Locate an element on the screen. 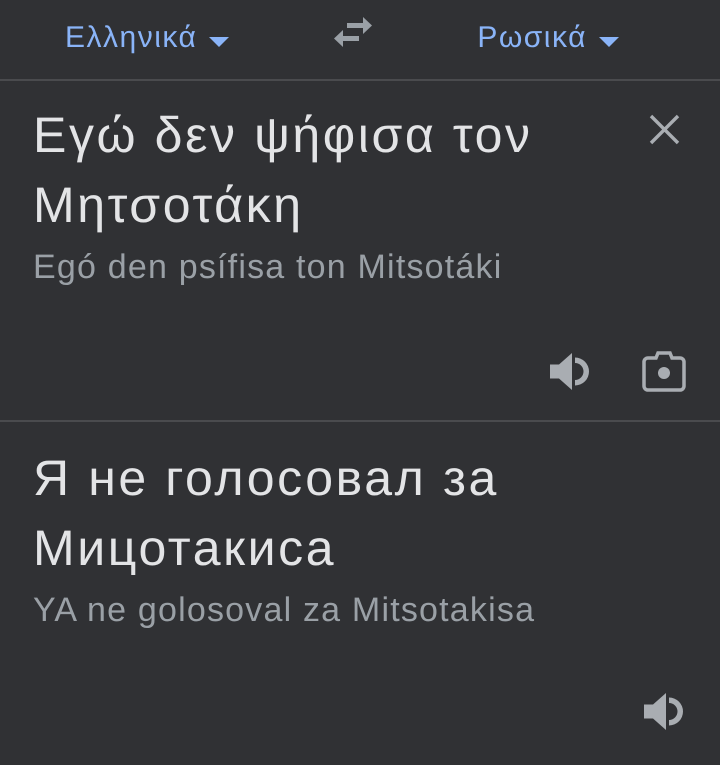 This screenshot has width=720, height=765. camera-icon is located at coordinates (664, 371).